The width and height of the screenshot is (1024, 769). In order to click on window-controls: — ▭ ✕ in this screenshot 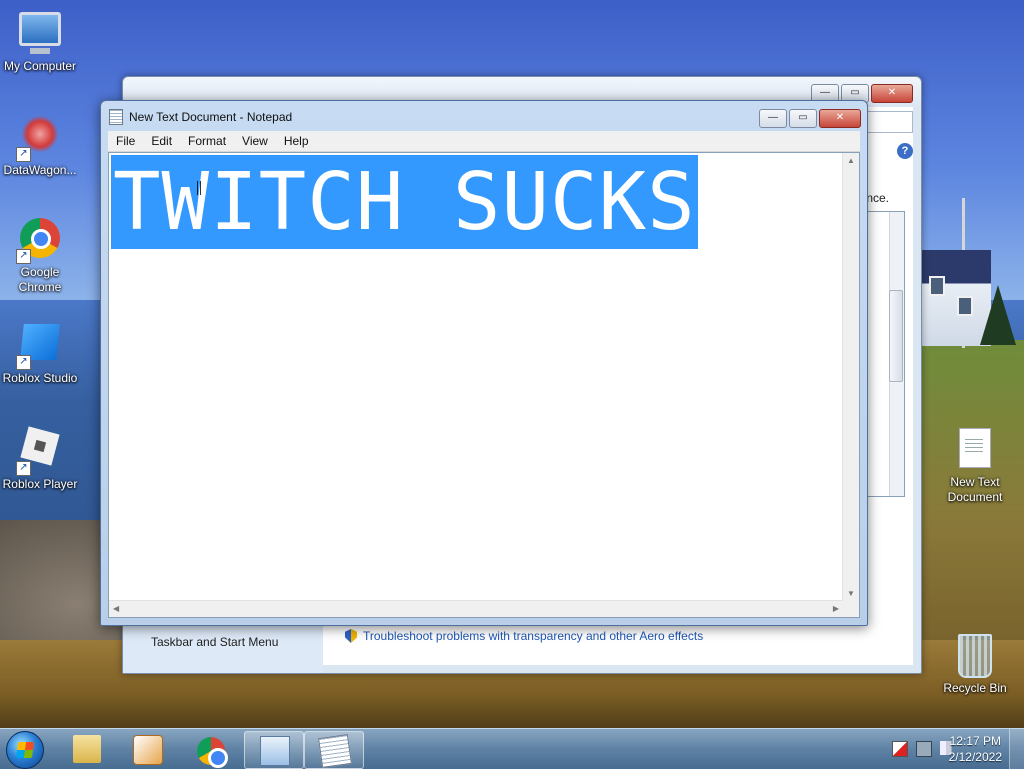, I will do `click(810, 118)`.